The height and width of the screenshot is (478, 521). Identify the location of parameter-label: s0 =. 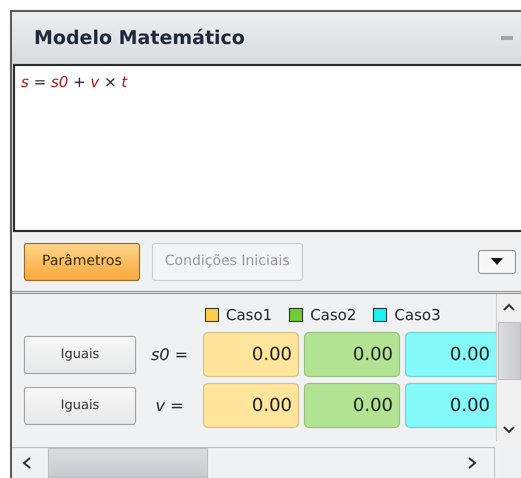
(169, 355).